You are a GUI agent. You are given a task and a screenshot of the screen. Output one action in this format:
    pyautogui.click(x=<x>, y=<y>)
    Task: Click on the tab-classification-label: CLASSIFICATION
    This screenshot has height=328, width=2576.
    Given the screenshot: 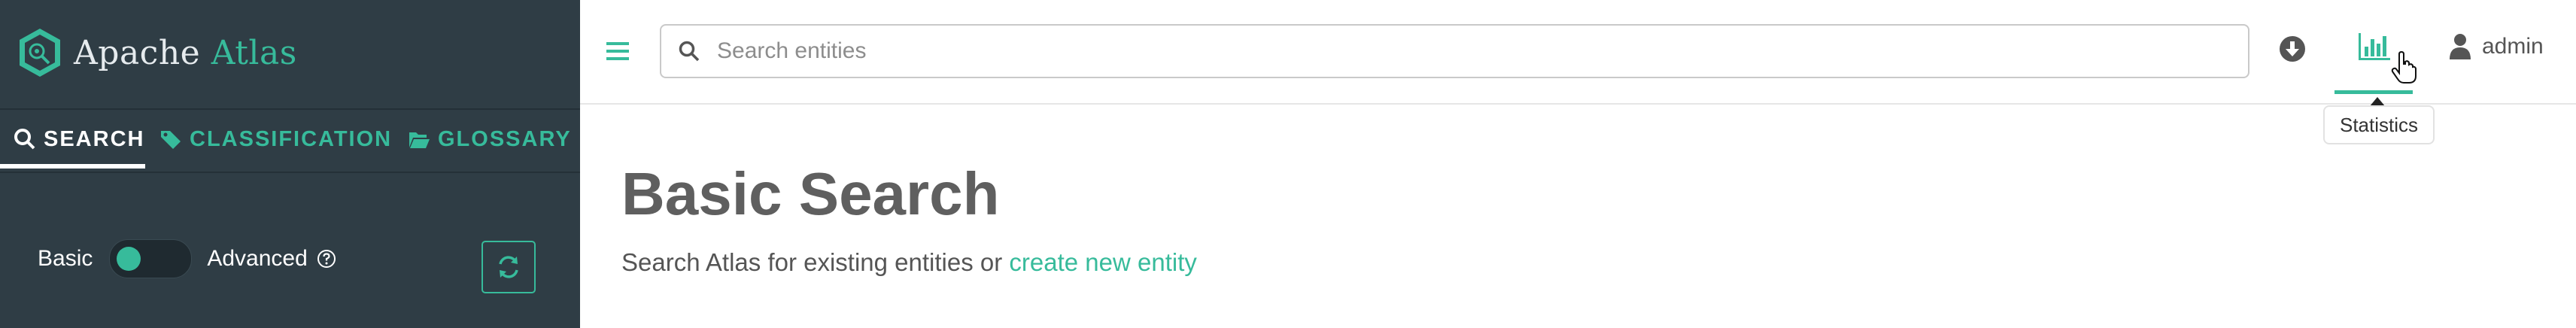 What is the action you would take?
    pyautogui.click(x=292, y=139)
    